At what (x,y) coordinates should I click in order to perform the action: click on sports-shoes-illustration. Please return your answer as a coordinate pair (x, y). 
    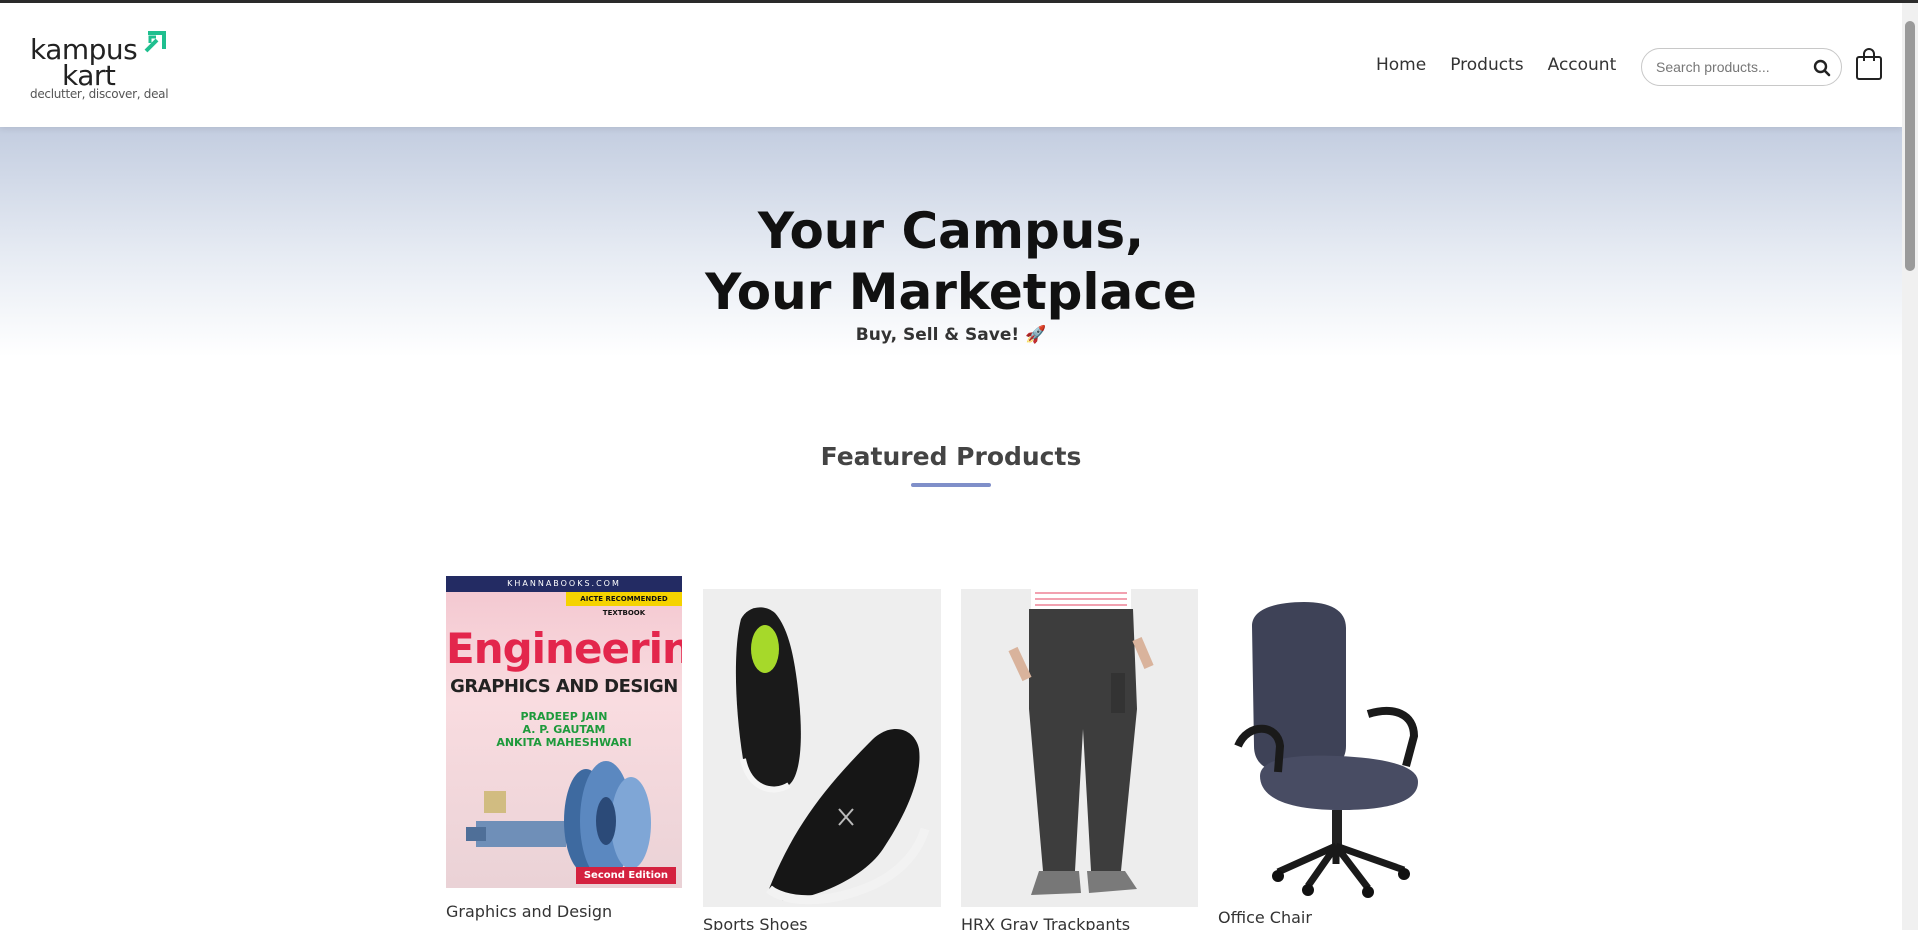
    Looking at the image, I should click on (832, 756).